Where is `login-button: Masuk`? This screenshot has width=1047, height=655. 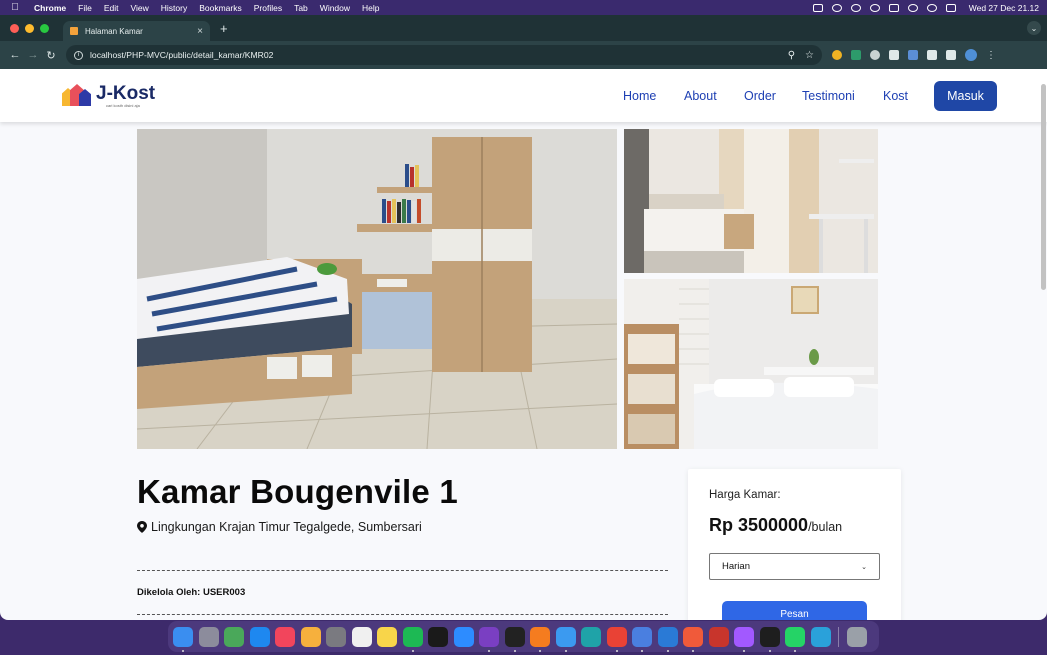
login-button: Masuk is located at coordinates (965, 96).